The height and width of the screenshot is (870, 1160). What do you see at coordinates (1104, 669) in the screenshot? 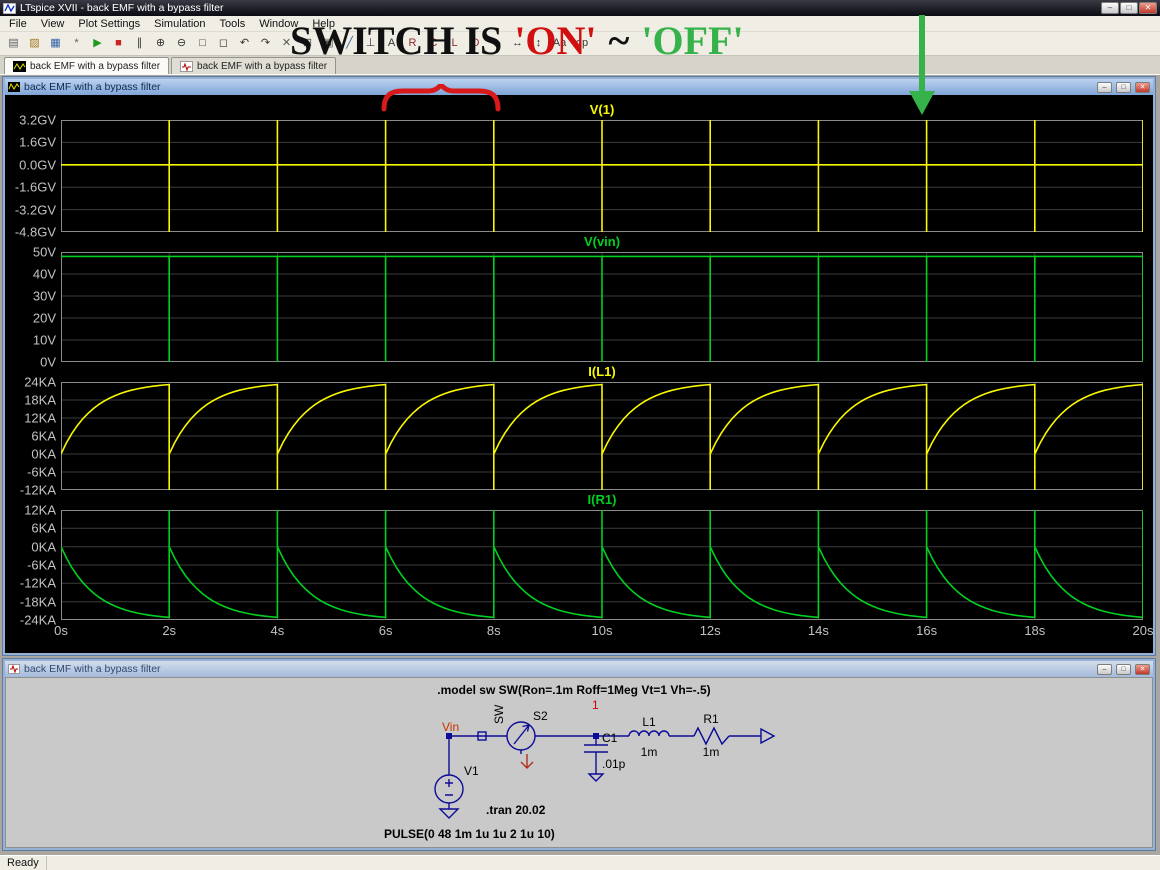
I see `schematic-minimize-button: –` at bounding box center [1104, 669].